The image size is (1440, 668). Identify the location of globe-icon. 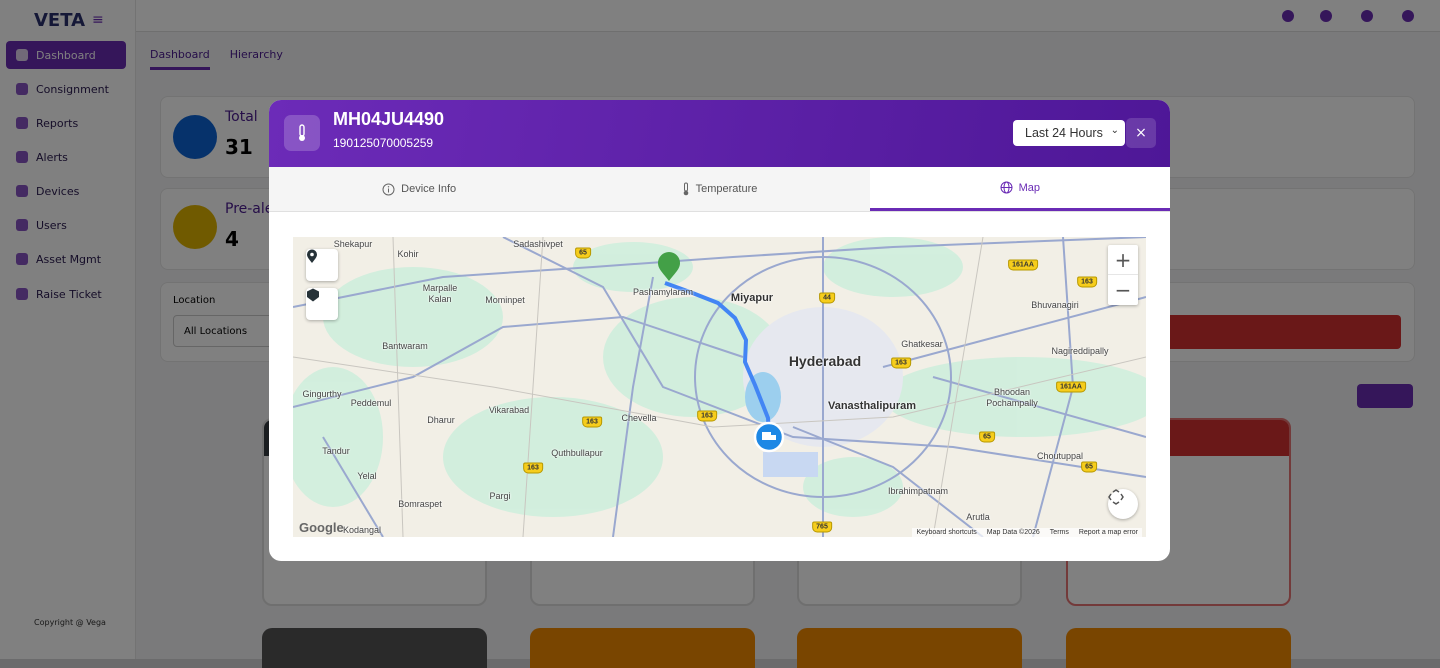
(1006, 187).